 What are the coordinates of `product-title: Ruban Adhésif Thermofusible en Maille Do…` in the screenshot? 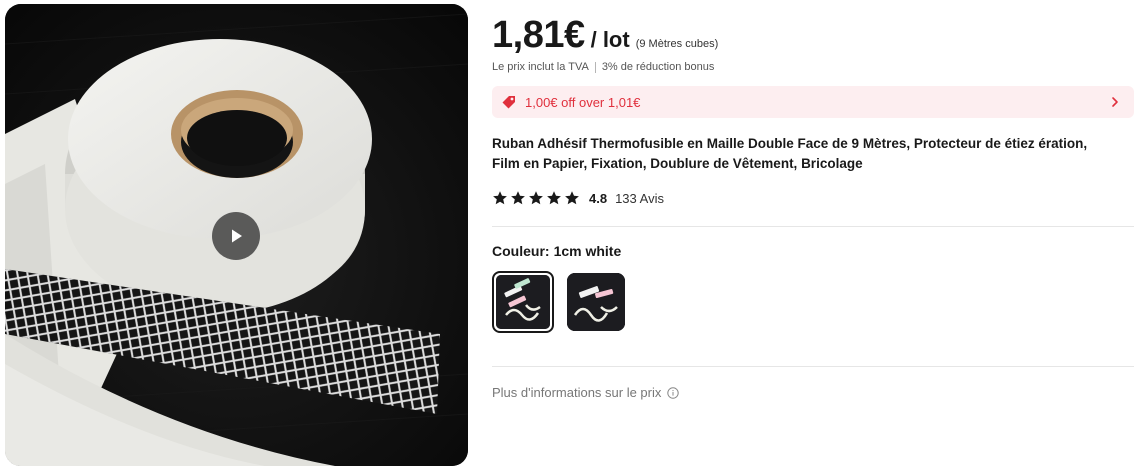 It's located at (790, 153).